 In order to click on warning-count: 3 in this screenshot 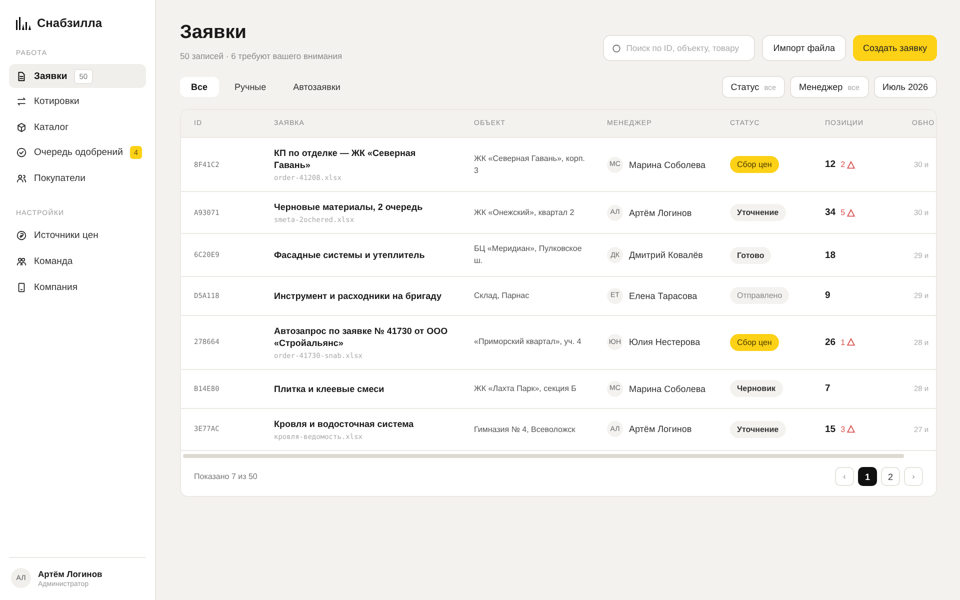, I will do `click(848, 429)`.